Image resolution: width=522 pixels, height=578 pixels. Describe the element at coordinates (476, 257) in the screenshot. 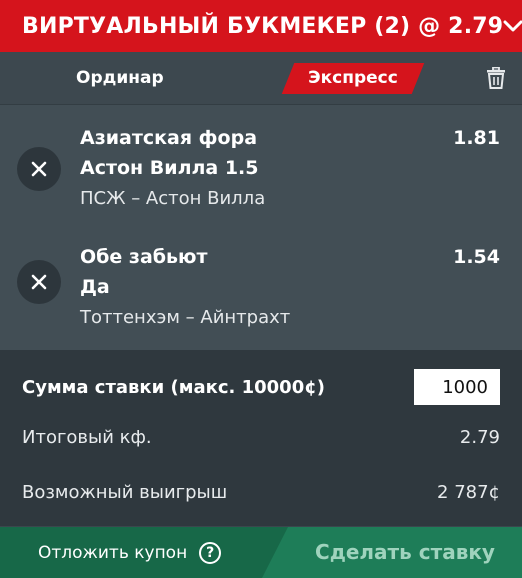

I see `bet-odds: 1.54` at that location.